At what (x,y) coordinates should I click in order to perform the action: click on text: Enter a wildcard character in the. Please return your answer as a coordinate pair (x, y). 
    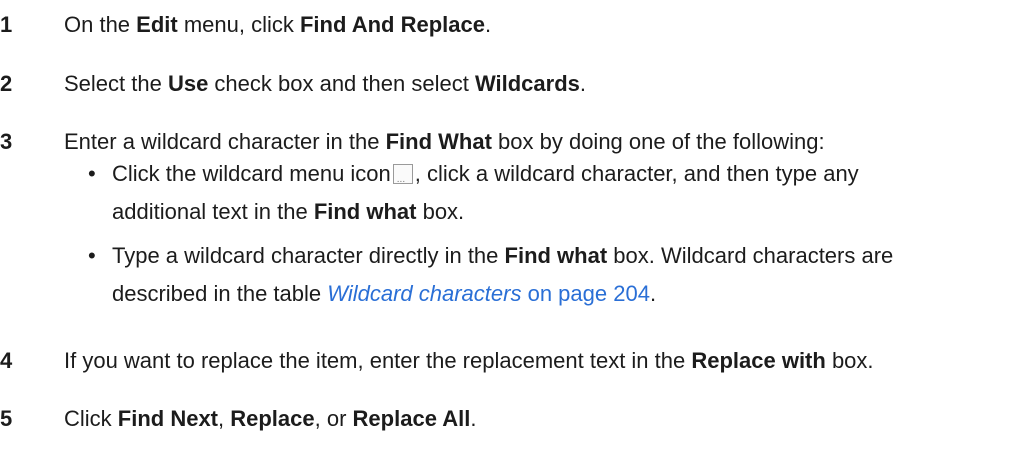
    Looking at the image, I should click on (225, 141).